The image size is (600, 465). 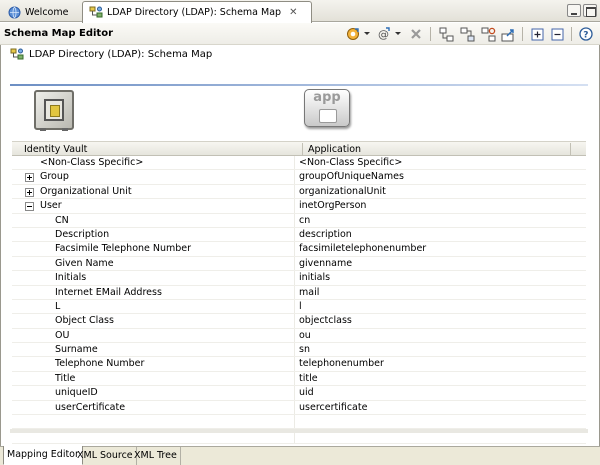 I want to click on table-row: Given Name givenname, so click(x=299, y=264).